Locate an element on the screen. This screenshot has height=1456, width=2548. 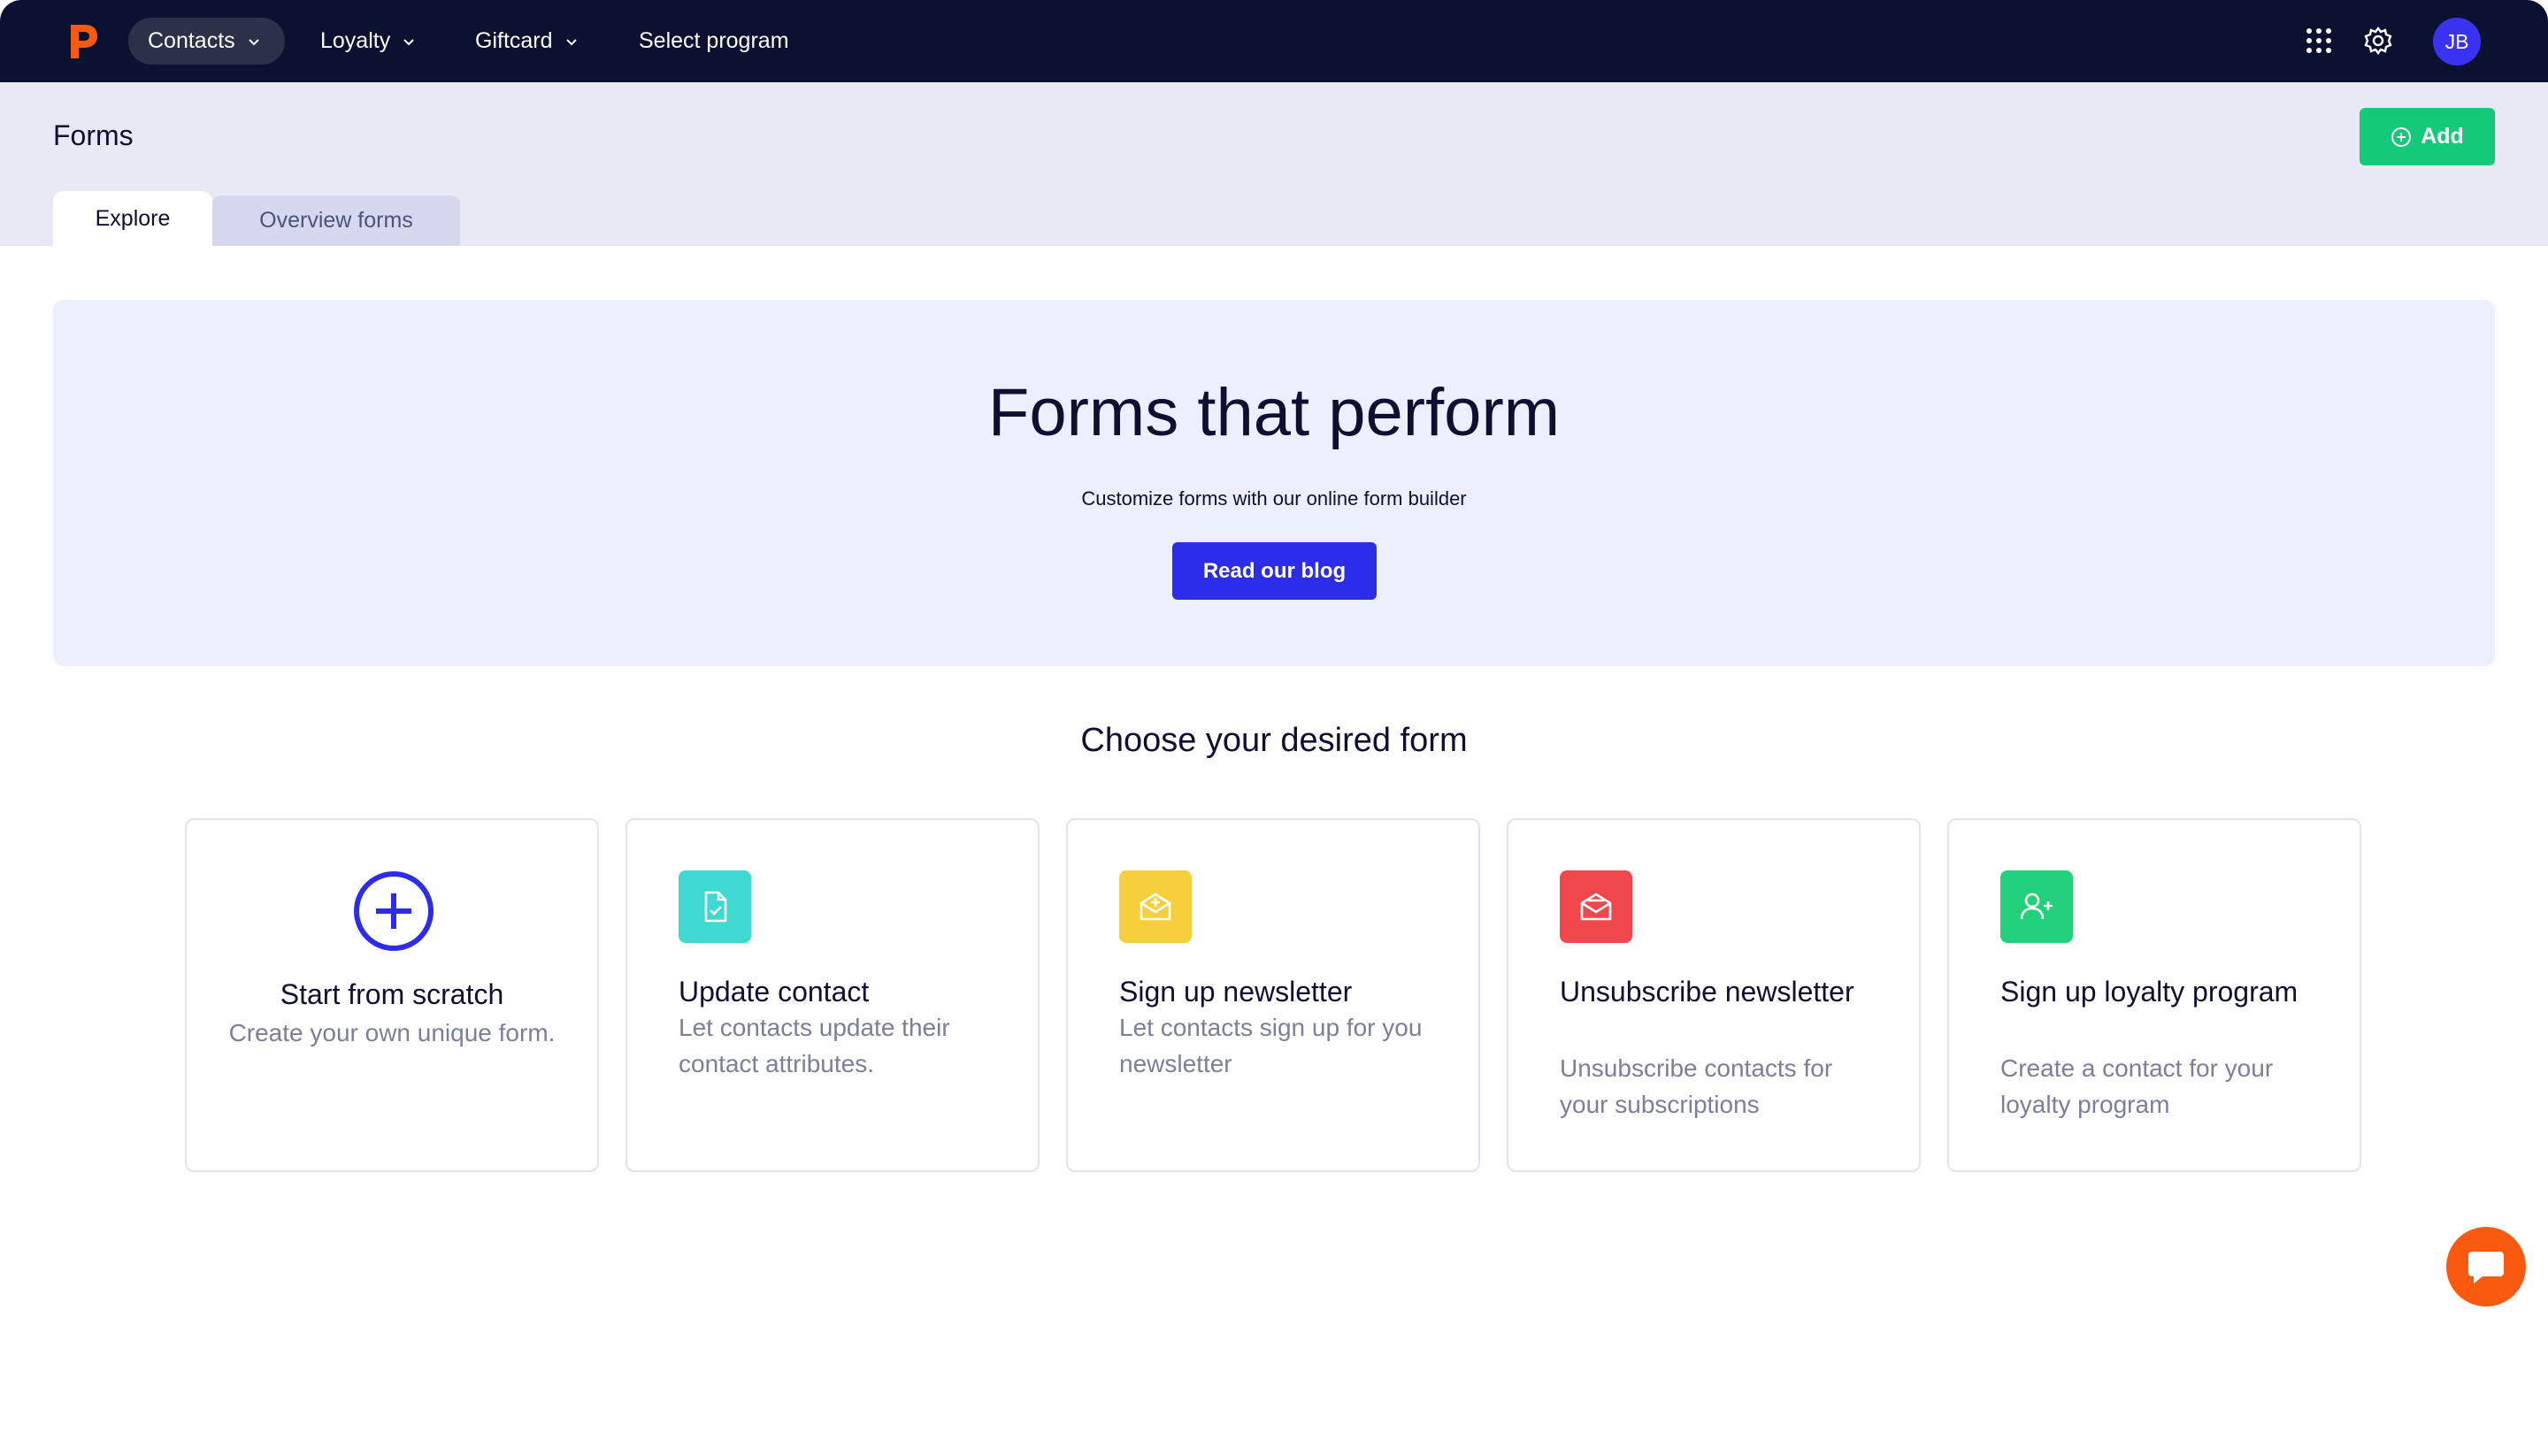
document-check-icon is located at coordinates (715, 907).